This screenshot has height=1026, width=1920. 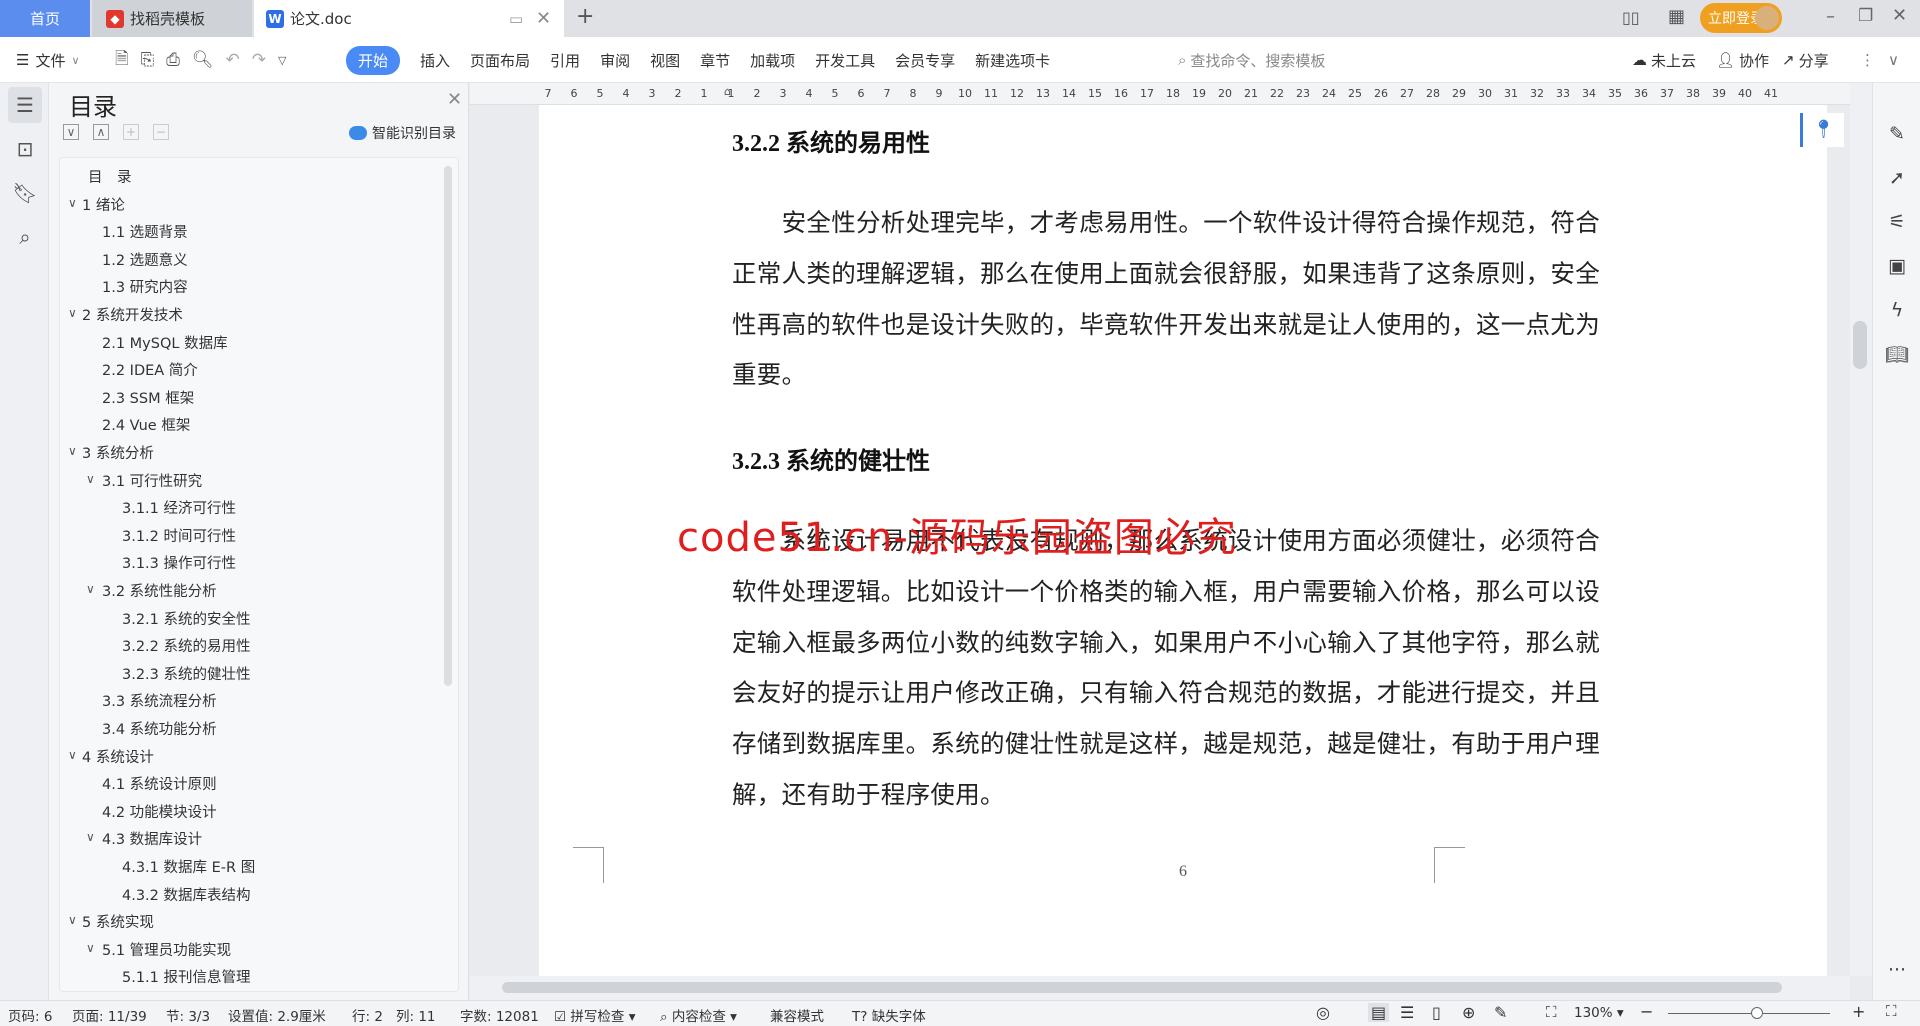 I want to click on toc-item: 5 系统实现, so click(x=118, y=921).